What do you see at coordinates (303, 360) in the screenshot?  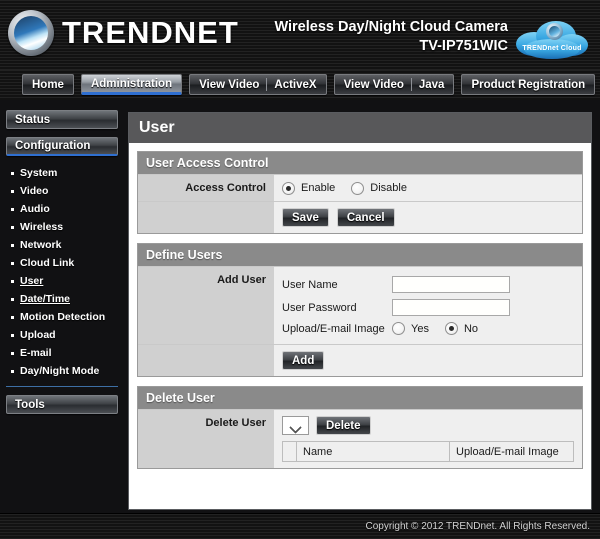 I see `add-button: Add` at bounding box center [303, 360].